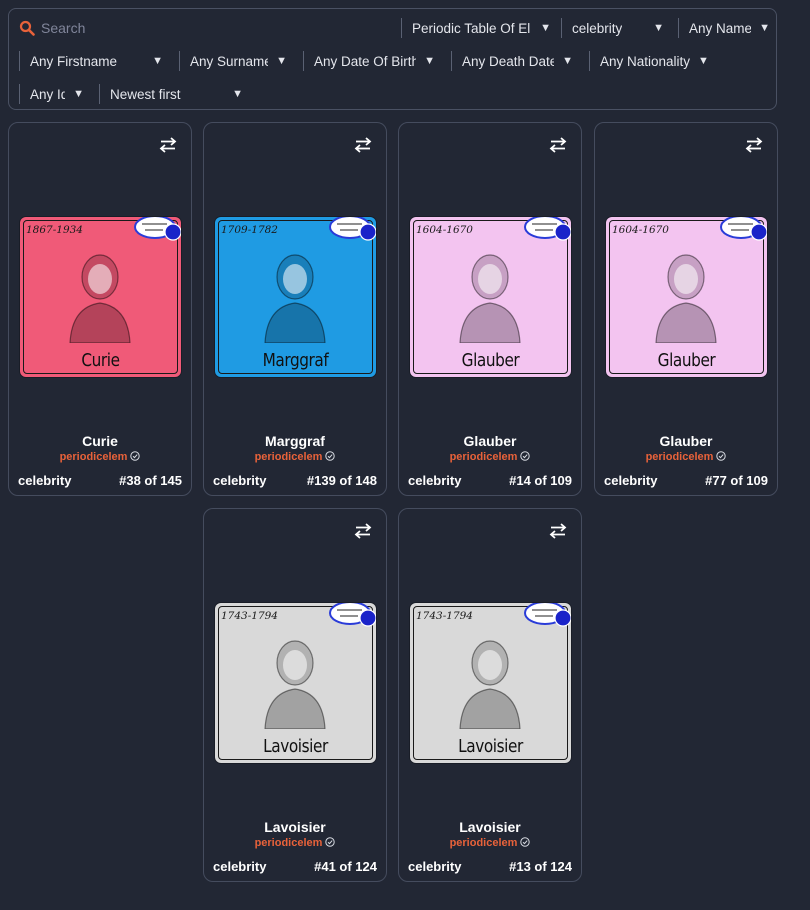 This screenshot has width=810, height=910. Describe the element at coordinates (171, 94) in the screenshot. I see `sort-dropdown: Newest first ▼` at that location.